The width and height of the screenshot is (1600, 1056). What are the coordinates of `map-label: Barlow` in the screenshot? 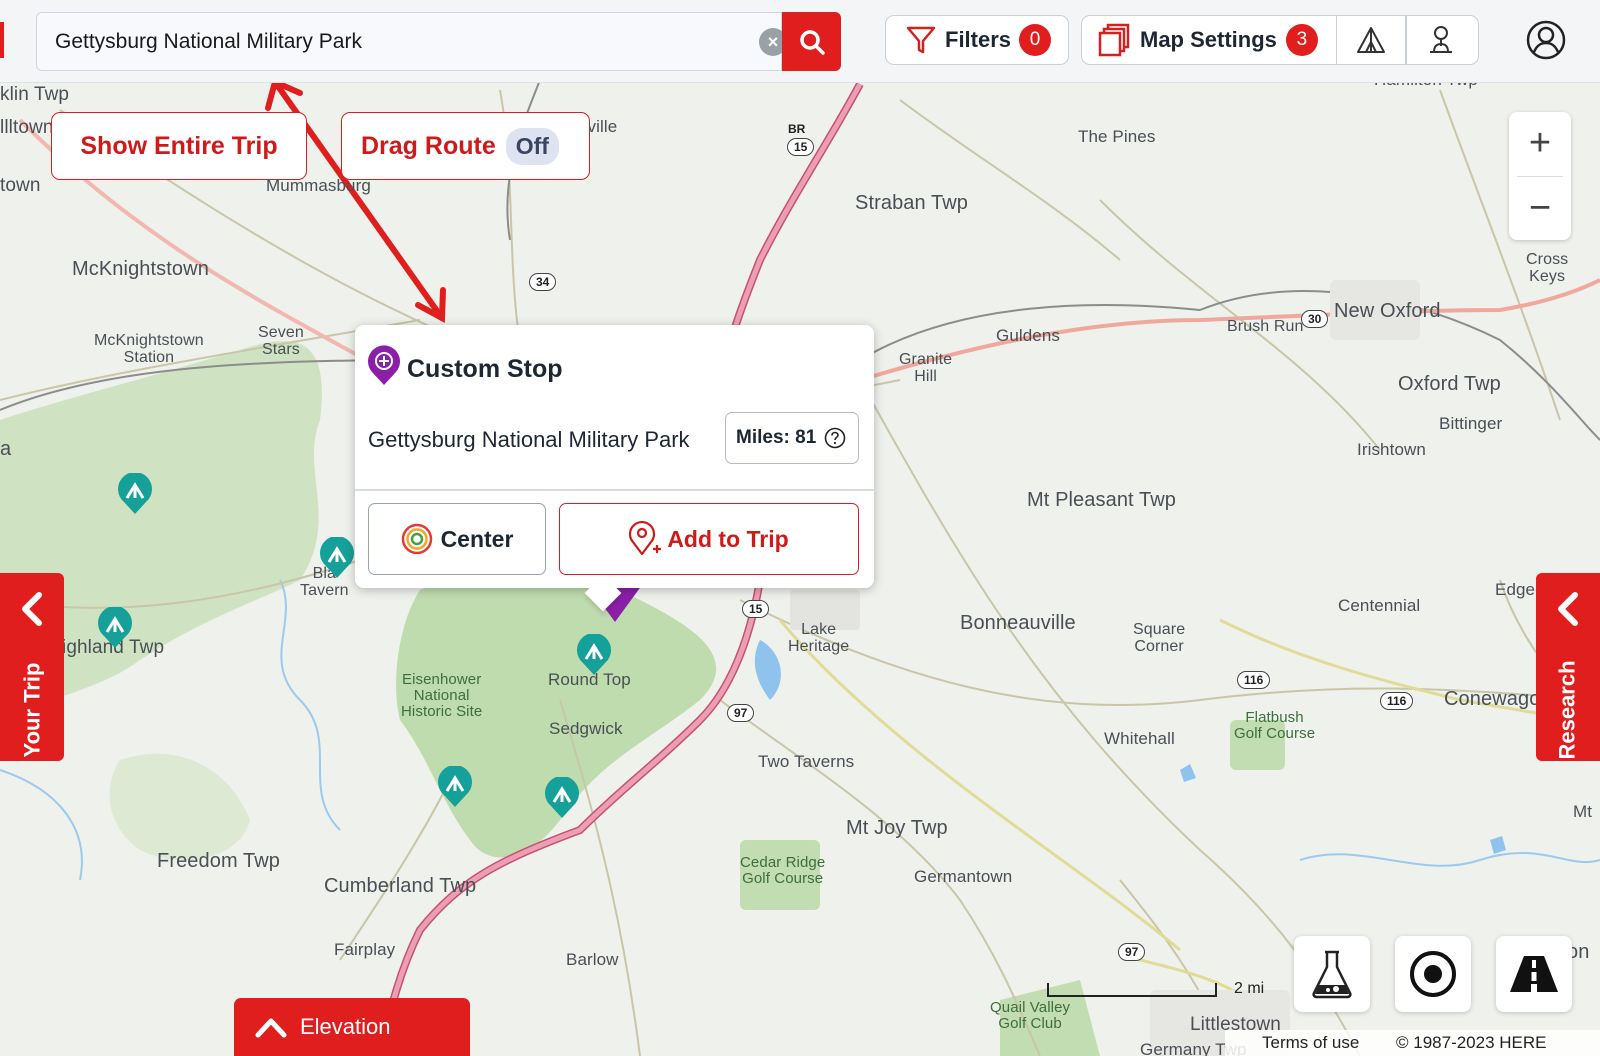 It's located at (592, 959).